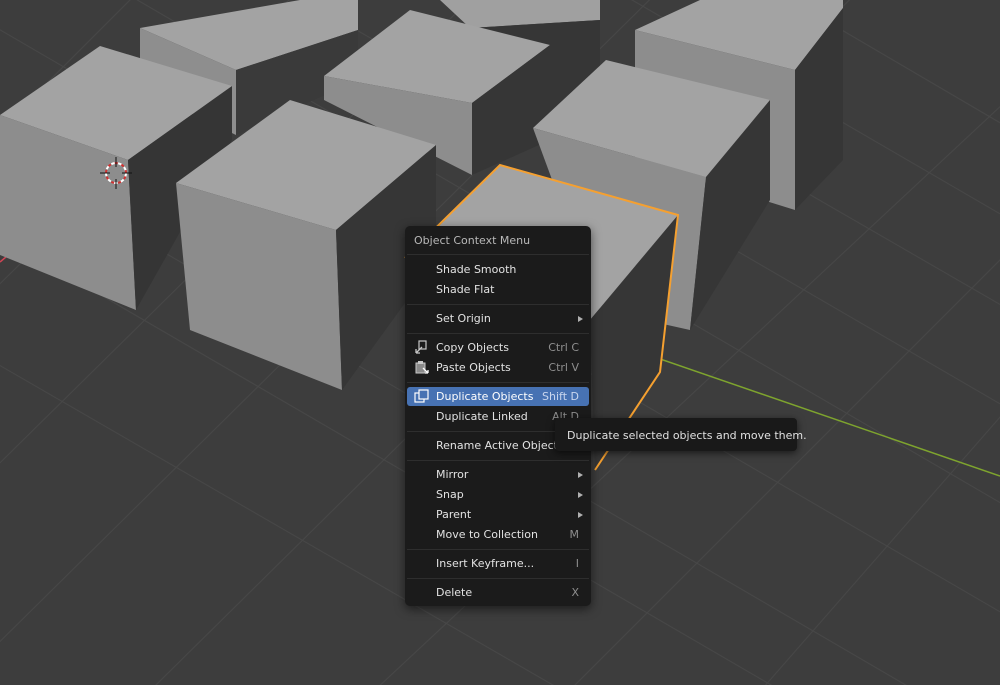  Describe the element at coordinates (498, 514) in the screenshot. I see `menu-item-parent: Parent` at that location.